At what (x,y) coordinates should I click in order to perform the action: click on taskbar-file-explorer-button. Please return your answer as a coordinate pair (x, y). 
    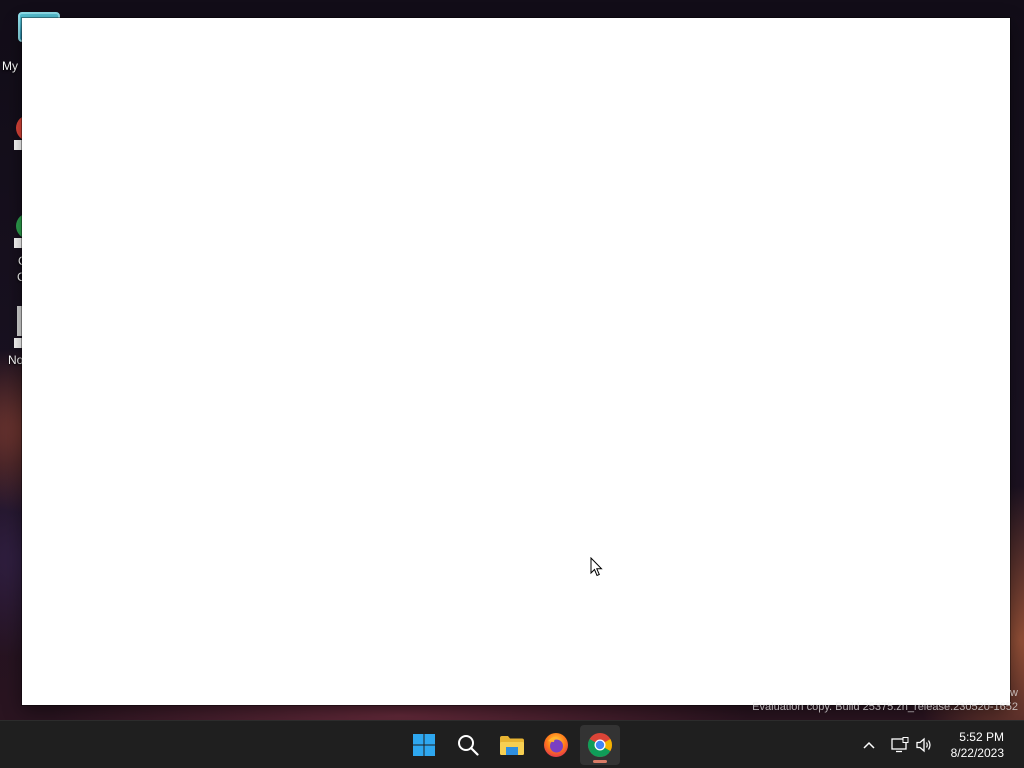
    Looking at the image, I should click on (512, 745).